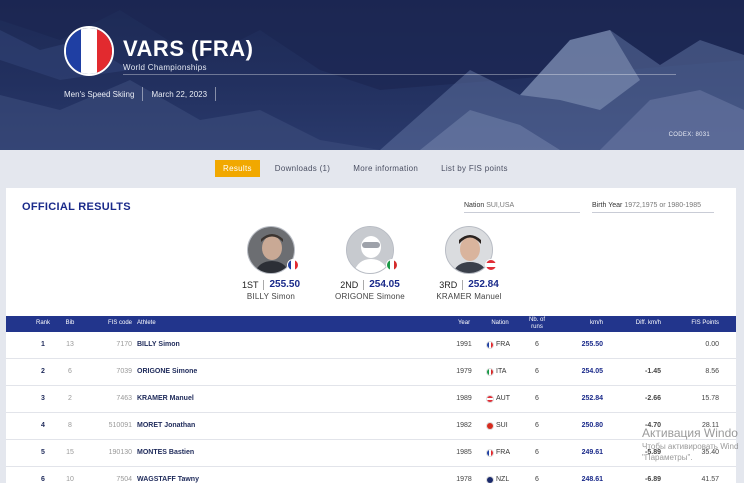  What do you see at coordinates (99, 94) in the screenshot?
I see `event-discipline: Men's Speed Skiing` at bounding box center [99, 94].